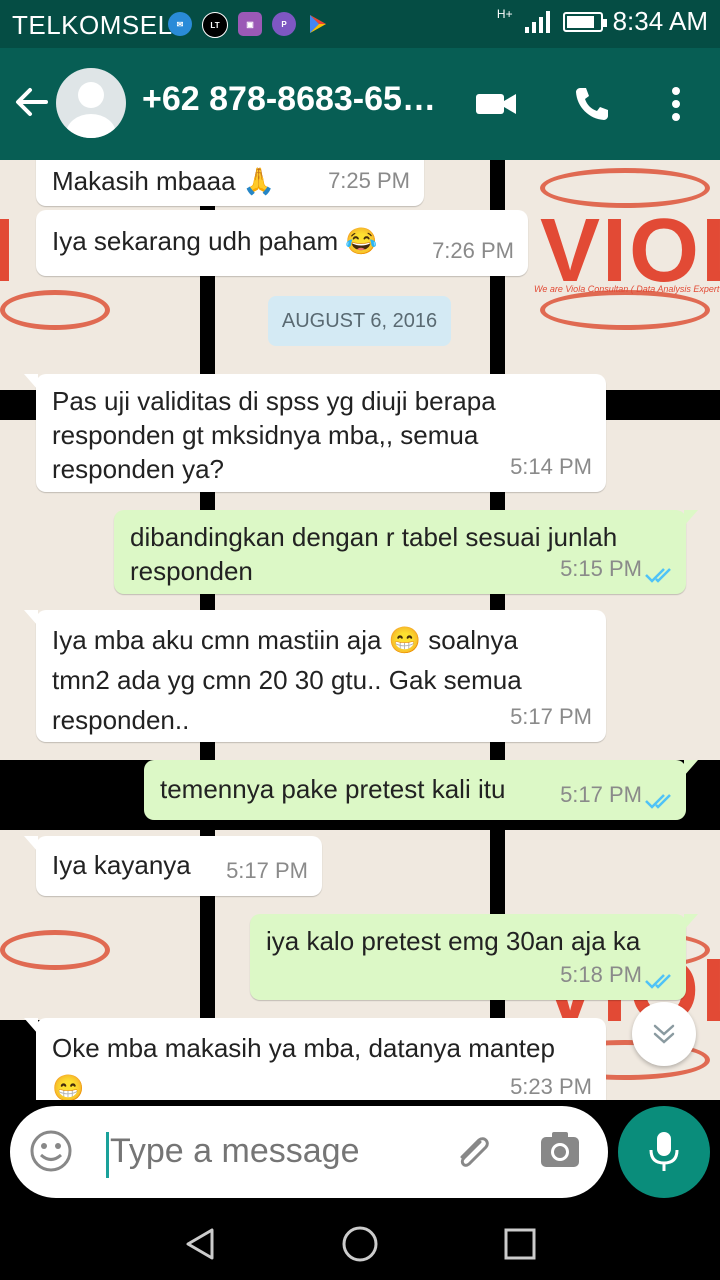  I want to click on message-incoming: Iya sekarang udh paham 😂 7:26 PM, so click(282, 243).